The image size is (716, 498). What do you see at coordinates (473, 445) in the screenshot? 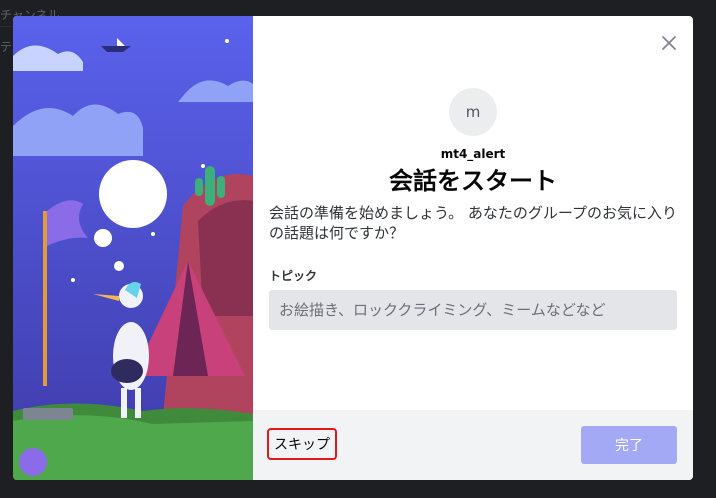
I see `modal-footer: スキップ 完了` at bounding box center [473, 445].